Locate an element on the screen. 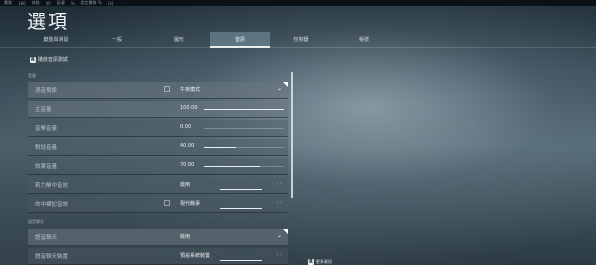  page-title: 選項 is located at coordinates (48, 22).